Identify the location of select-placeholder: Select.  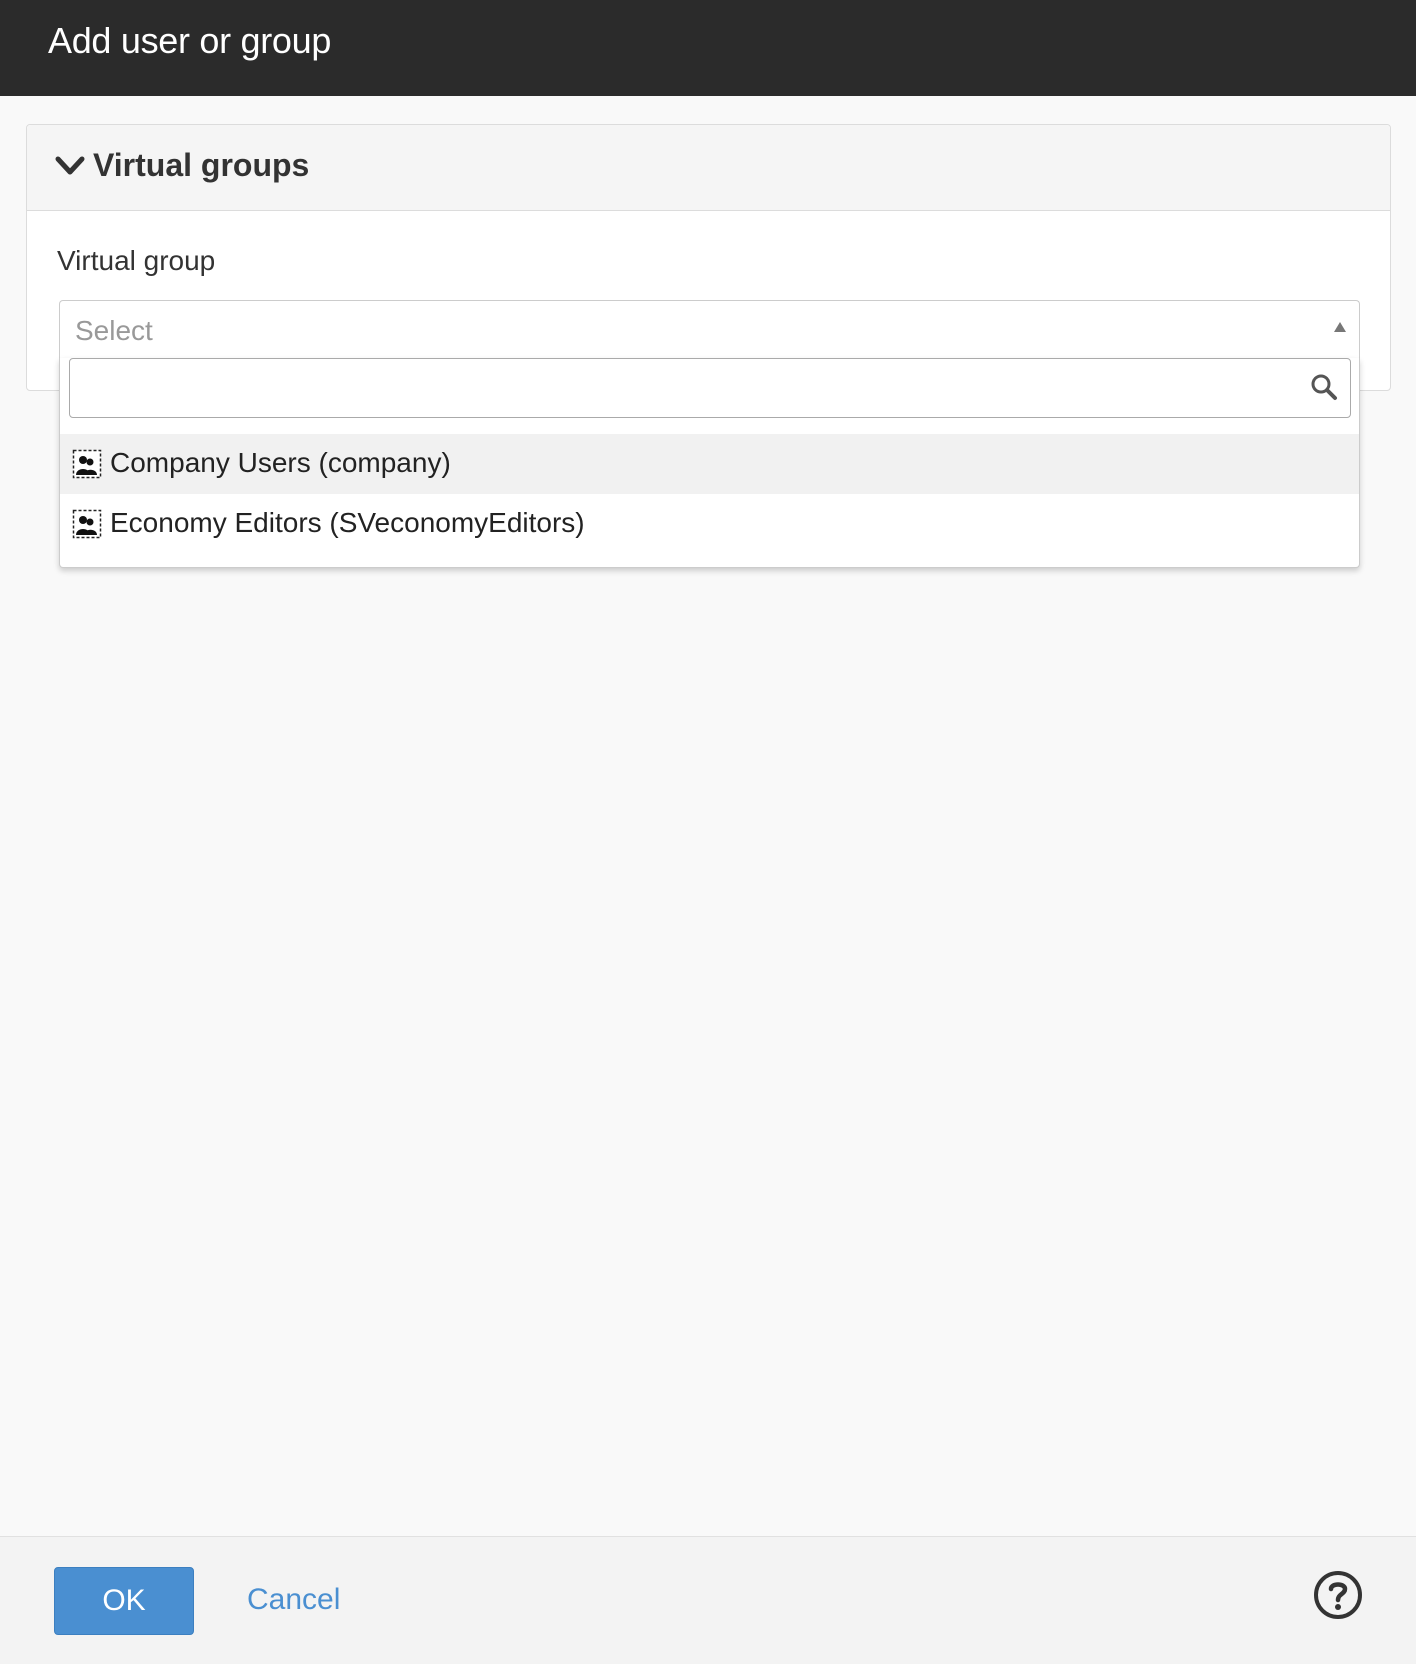
(114, 330).